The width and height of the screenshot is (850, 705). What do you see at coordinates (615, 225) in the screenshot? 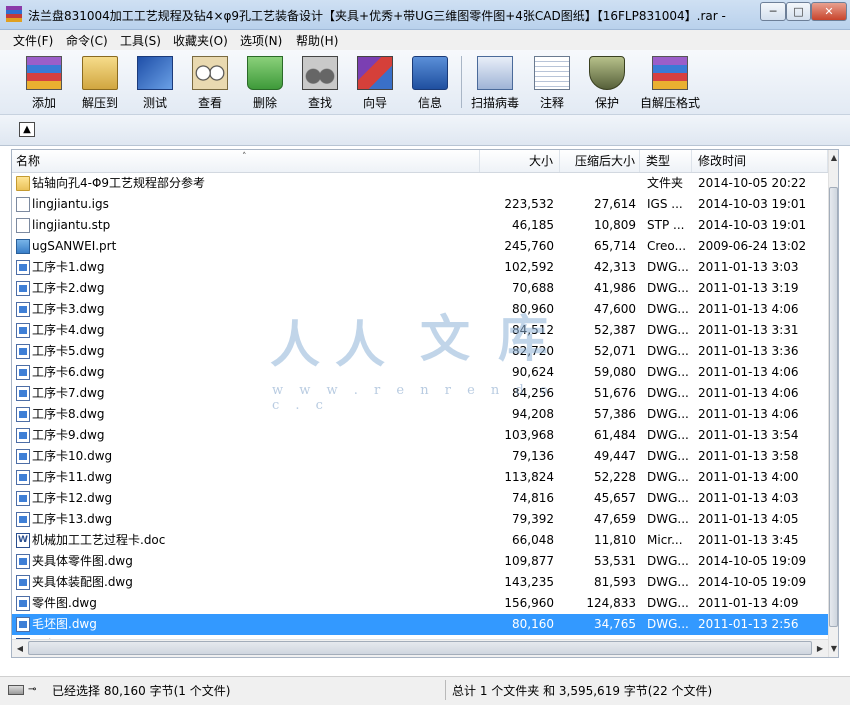
I see `file-packed-size: 10,809` at bounding box center [615, 225].